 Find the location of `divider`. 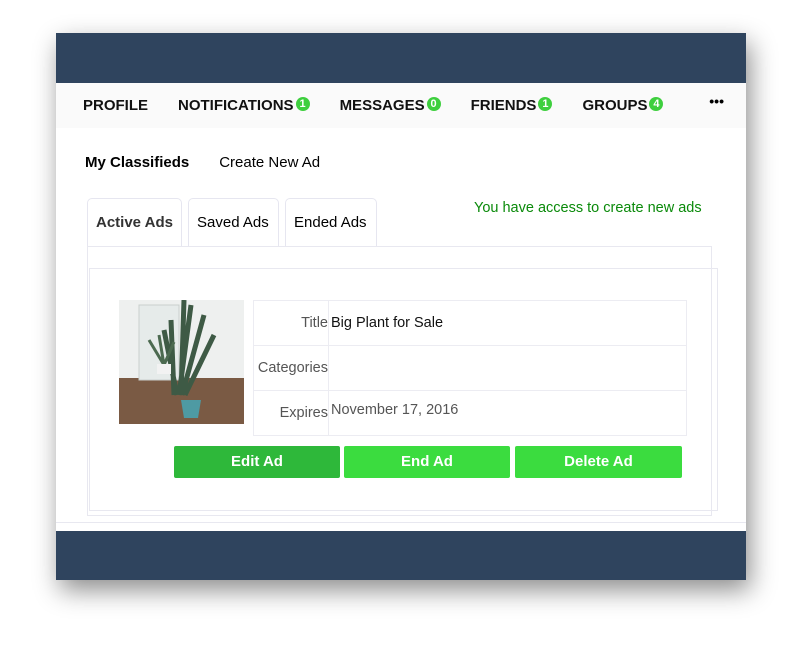

divider is located at coordinates (401, 522).